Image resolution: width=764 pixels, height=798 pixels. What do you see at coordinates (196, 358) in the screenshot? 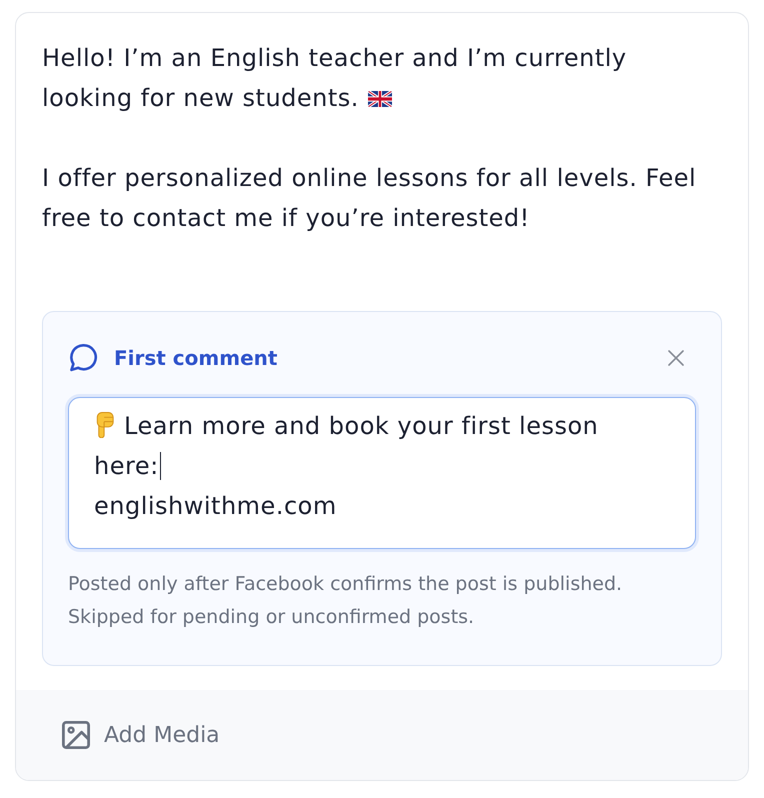
I see `first-comment-title: First comment` at bounding box center [196, 358].